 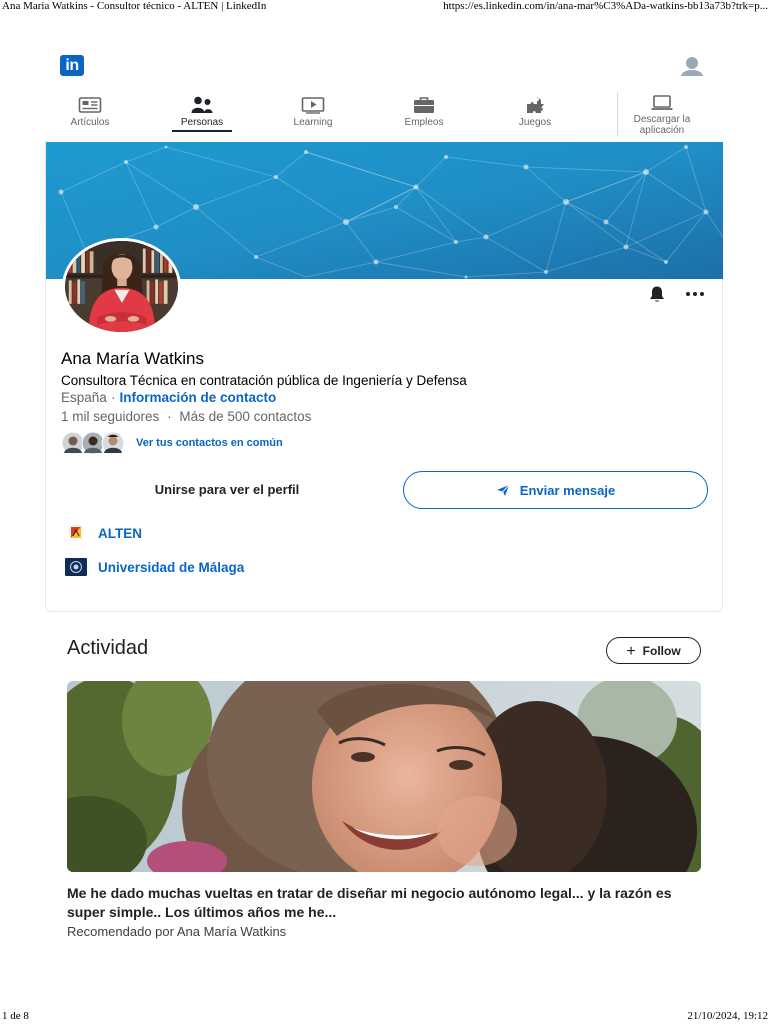 What do you see at coordinates (313, 105) in the screenshot?
I see `learning-icon` at bounding box center [313, 105].